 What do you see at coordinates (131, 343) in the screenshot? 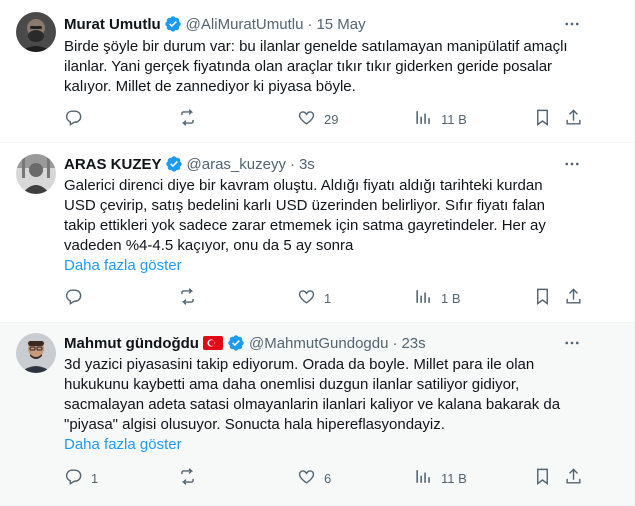
I see `display-name: Mahmut gündoğdu` at bounding box center [131, 343].